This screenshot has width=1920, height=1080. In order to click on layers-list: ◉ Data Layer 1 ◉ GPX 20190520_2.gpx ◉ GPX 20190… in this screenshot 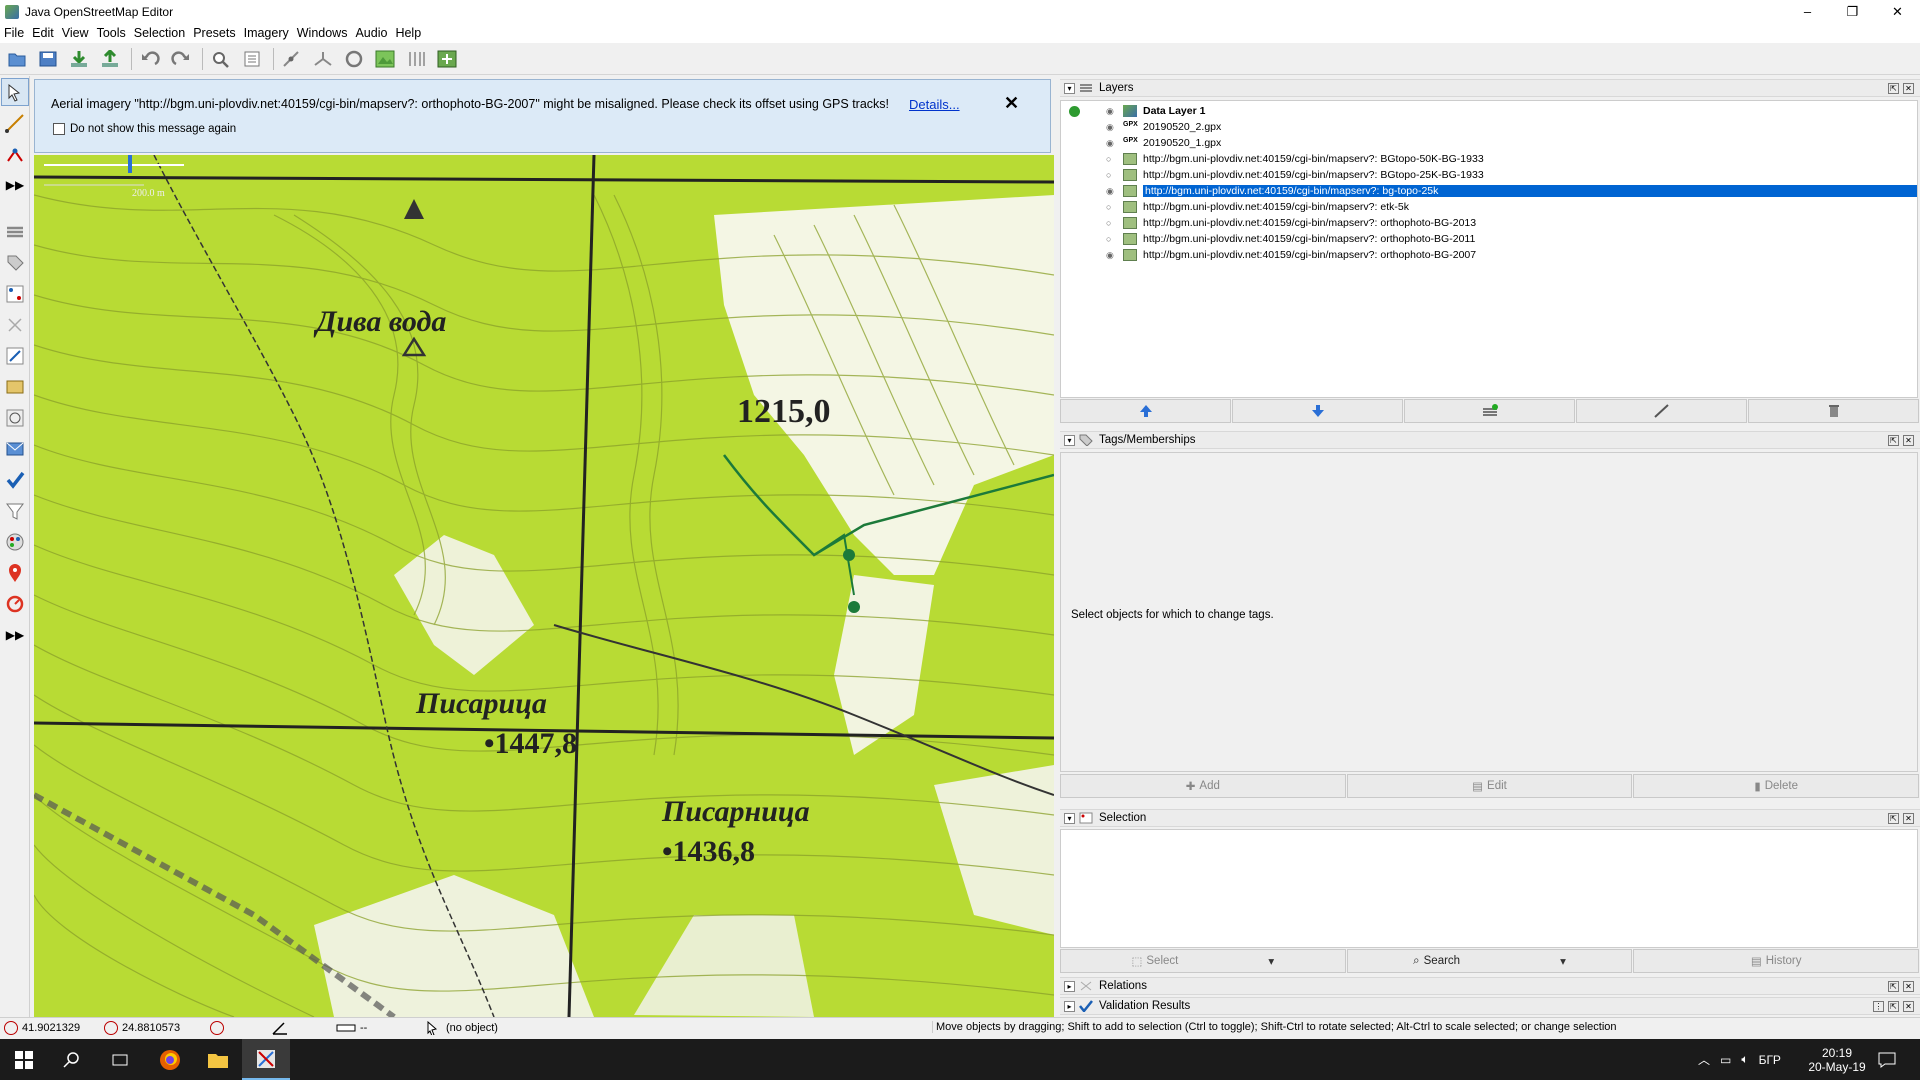, I will do `click(1489, 249)`.